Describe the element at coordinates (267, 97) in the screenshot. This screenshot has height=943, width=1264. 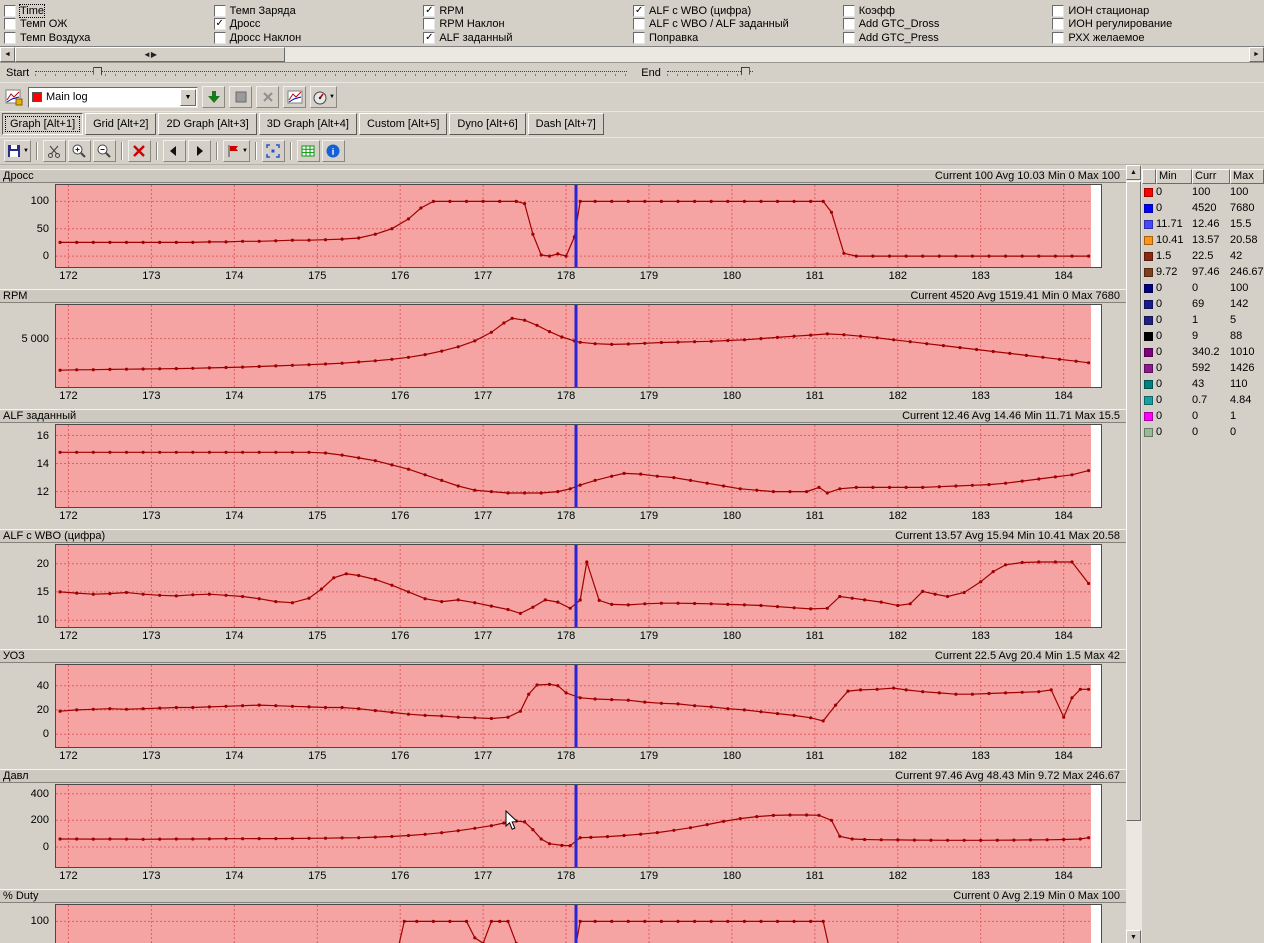
I see `close-log-button` at that location.